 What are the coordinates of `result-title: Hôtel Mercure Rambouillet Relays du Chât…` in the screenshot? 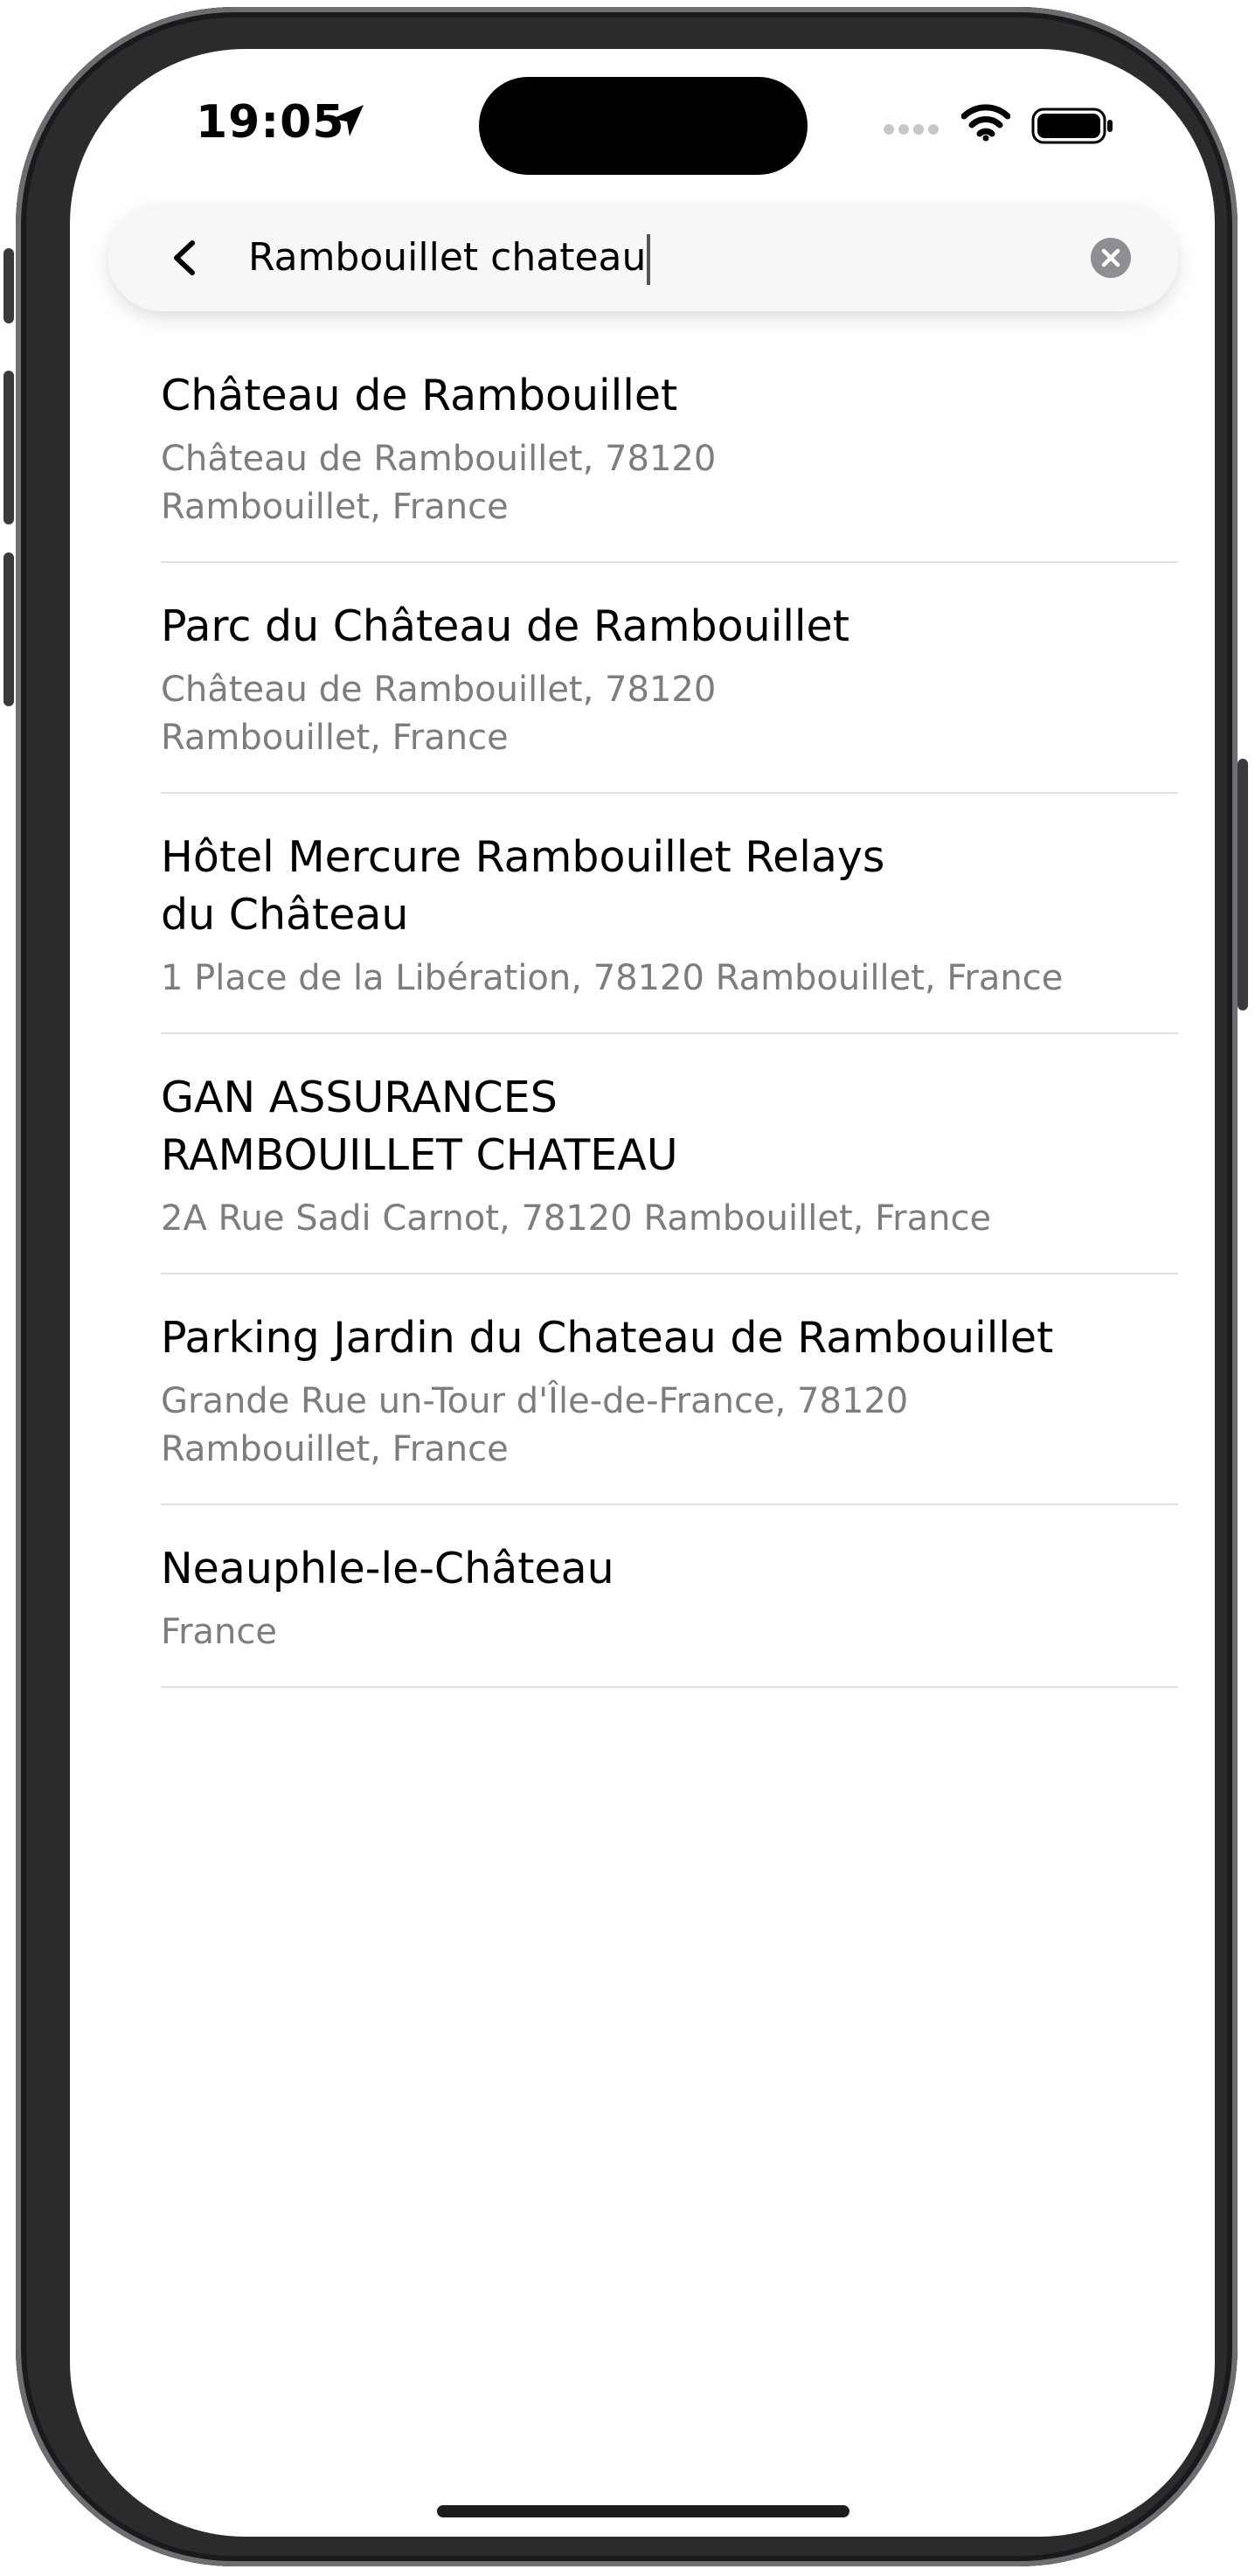 It's located at (523, 886).